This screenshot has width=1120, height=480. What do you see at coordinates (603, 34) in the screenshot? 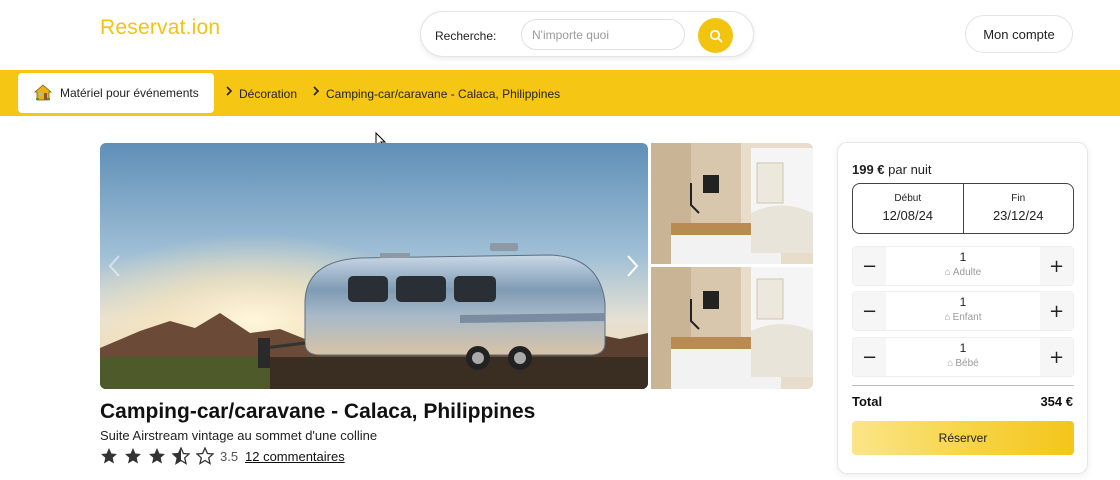
I see `search-input` at bounding box center [603, 34].